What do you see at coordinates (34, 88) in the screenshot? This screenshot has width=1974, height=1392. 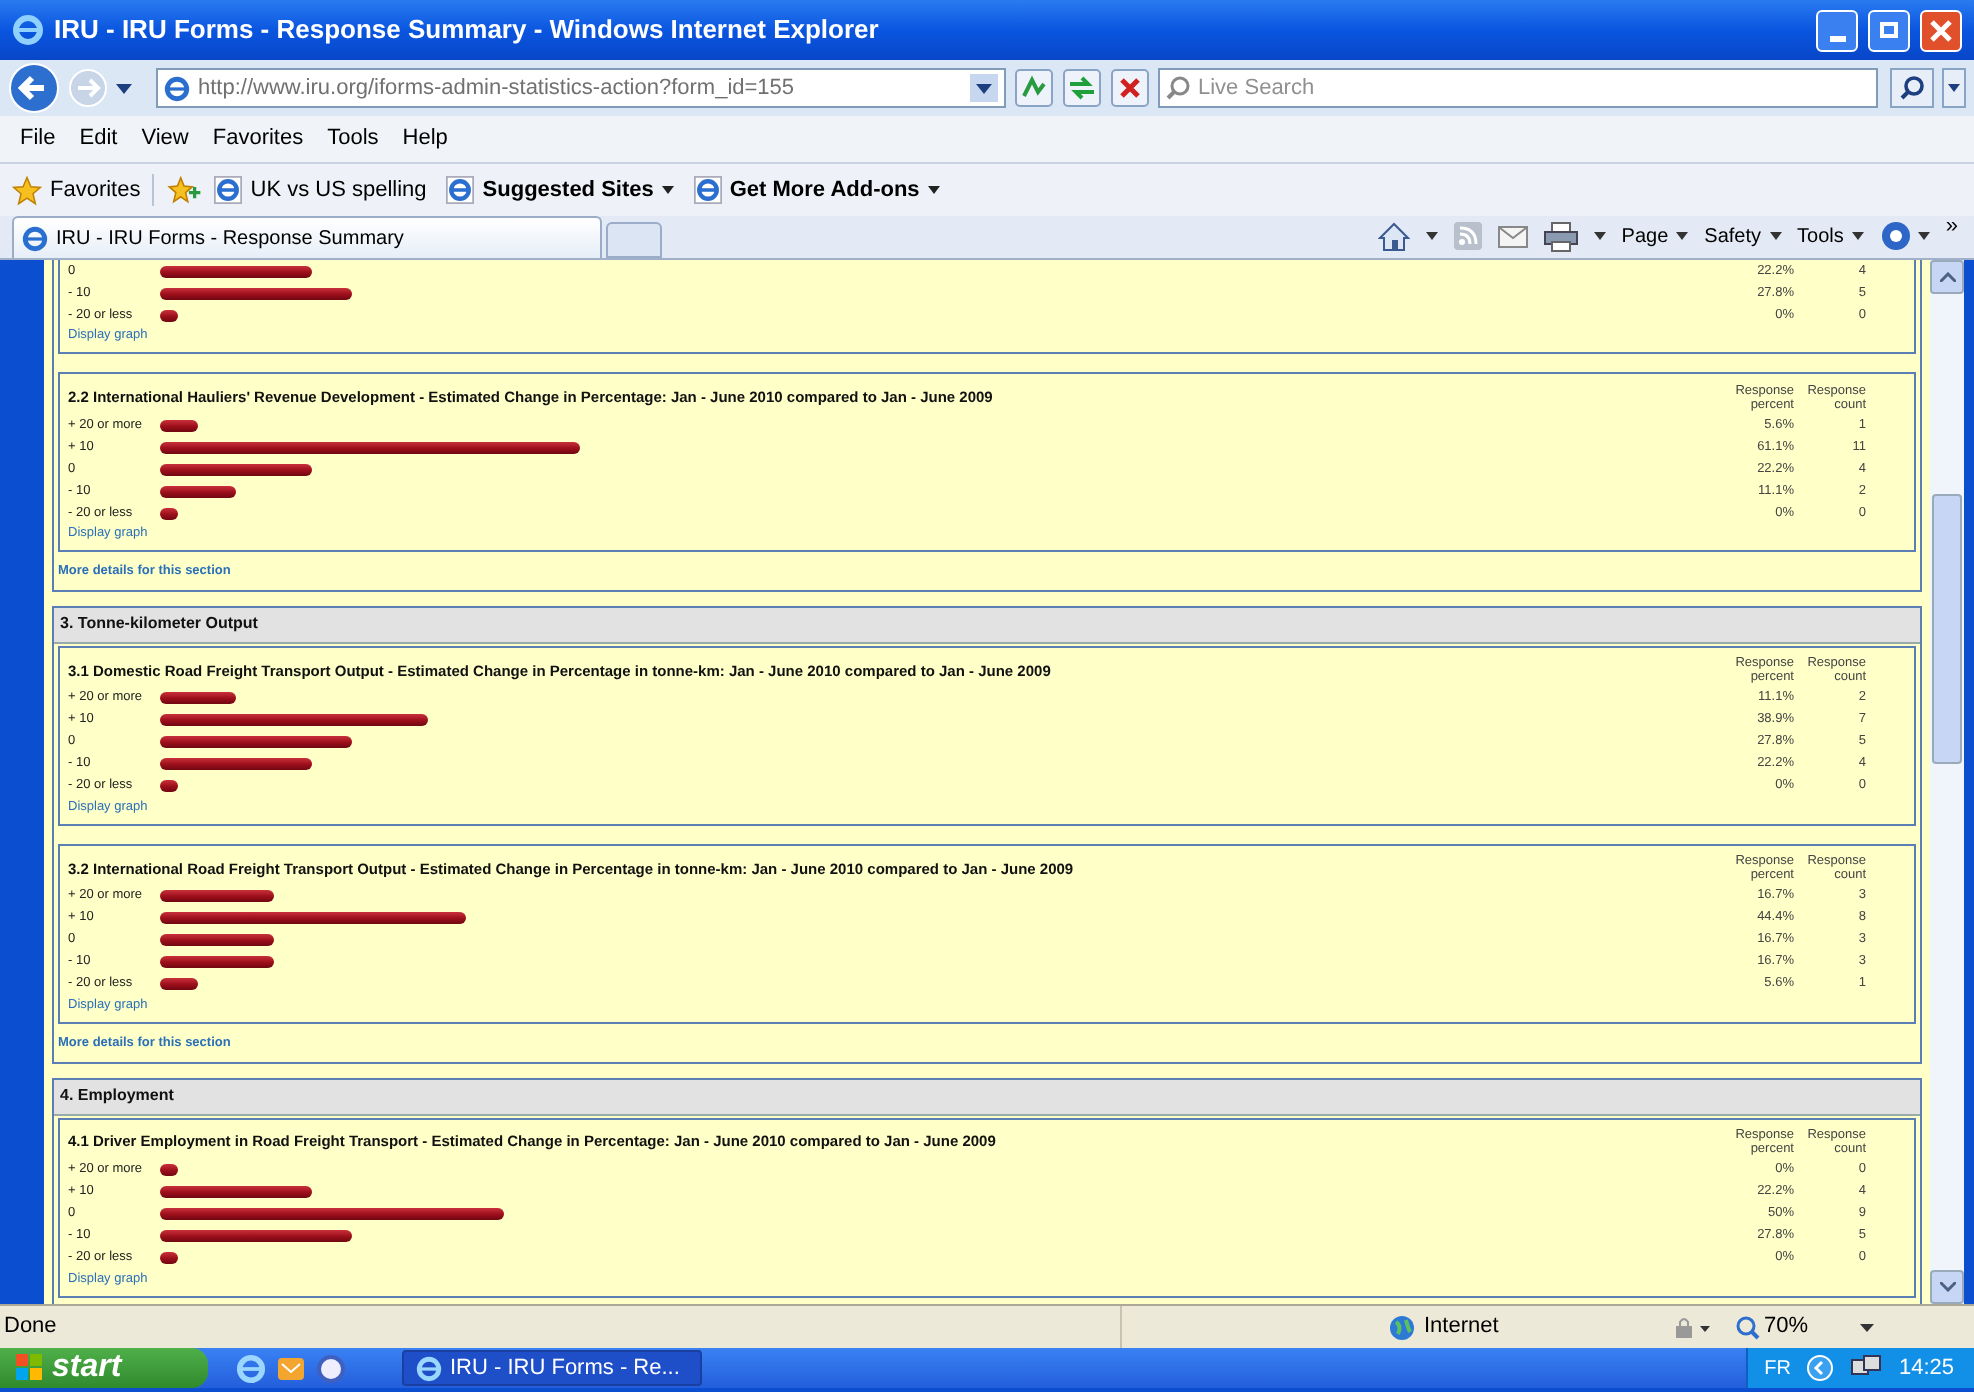 I see `back-button` at bounding box center [34, 88].